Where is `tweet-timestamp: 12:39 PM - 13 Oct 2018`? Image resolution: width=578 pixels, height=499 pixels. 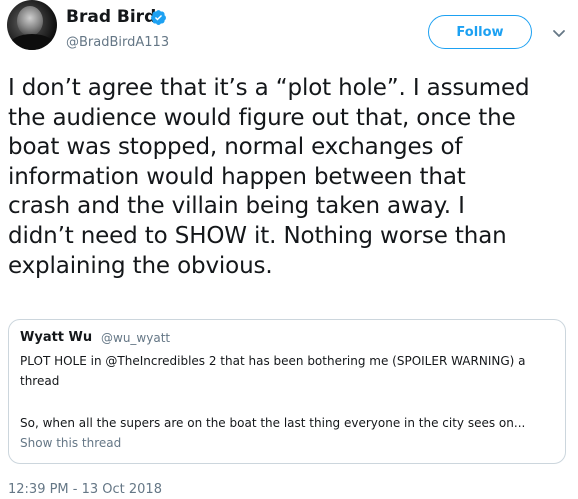 tweet-timestamp: 12:39 PM - 13 Oct 2018 is located at coordinates (85, 489).